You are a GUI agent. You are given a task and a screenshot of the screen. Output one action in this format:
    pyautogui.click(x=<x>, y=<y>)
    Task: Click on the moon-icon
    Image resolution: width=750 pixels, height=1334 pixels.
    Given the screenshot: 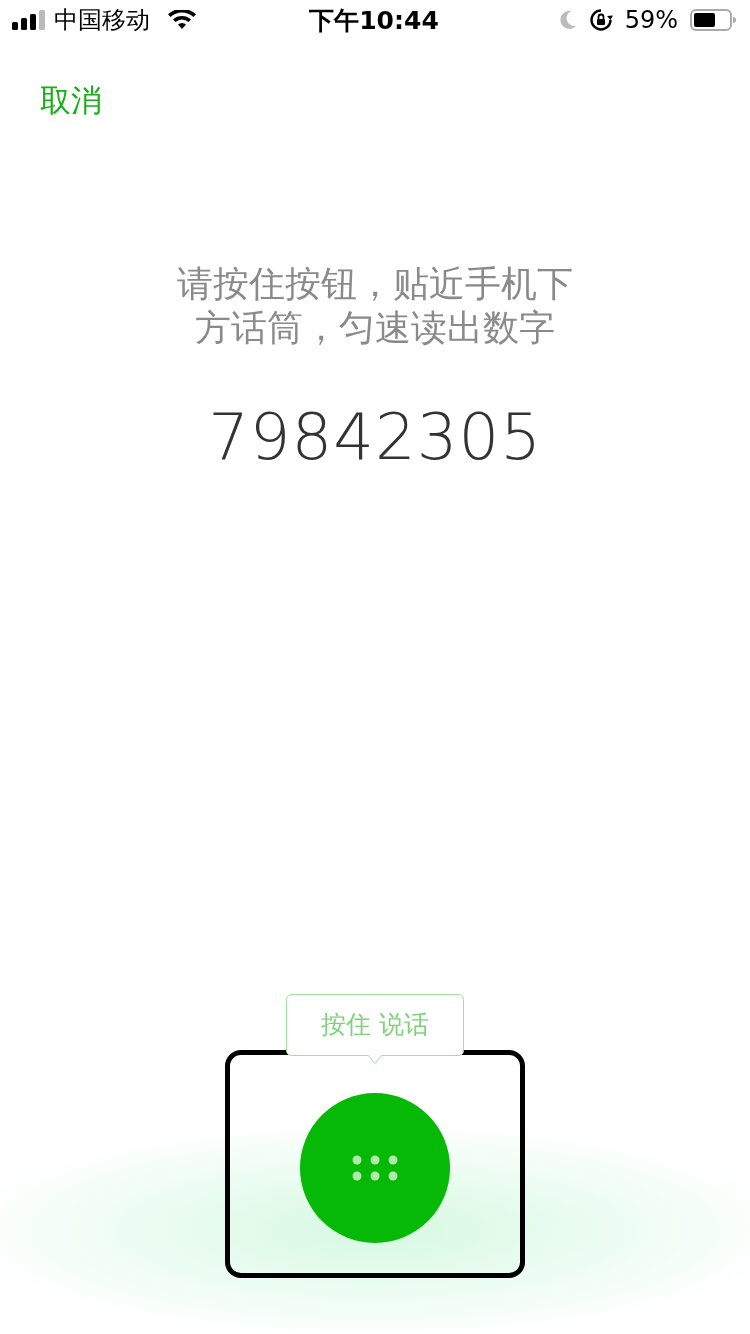 What is the action you would take?
    pyautogui.click(x=567, y=20)
    